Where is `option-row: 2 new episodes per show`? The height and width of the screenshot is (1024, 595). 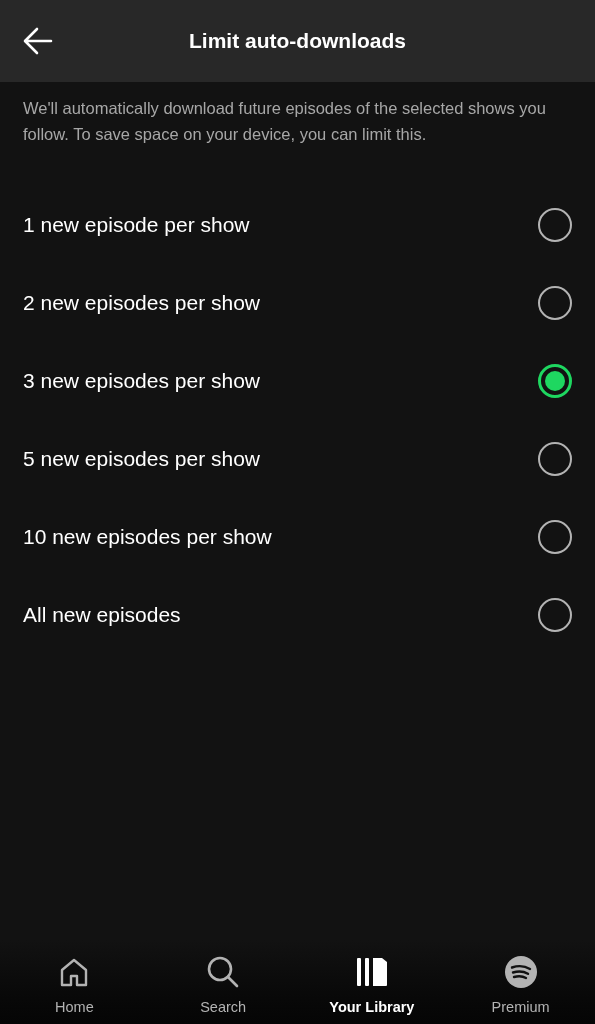
option-row: 2 new episodes per show is located at coordinates (297, 303).